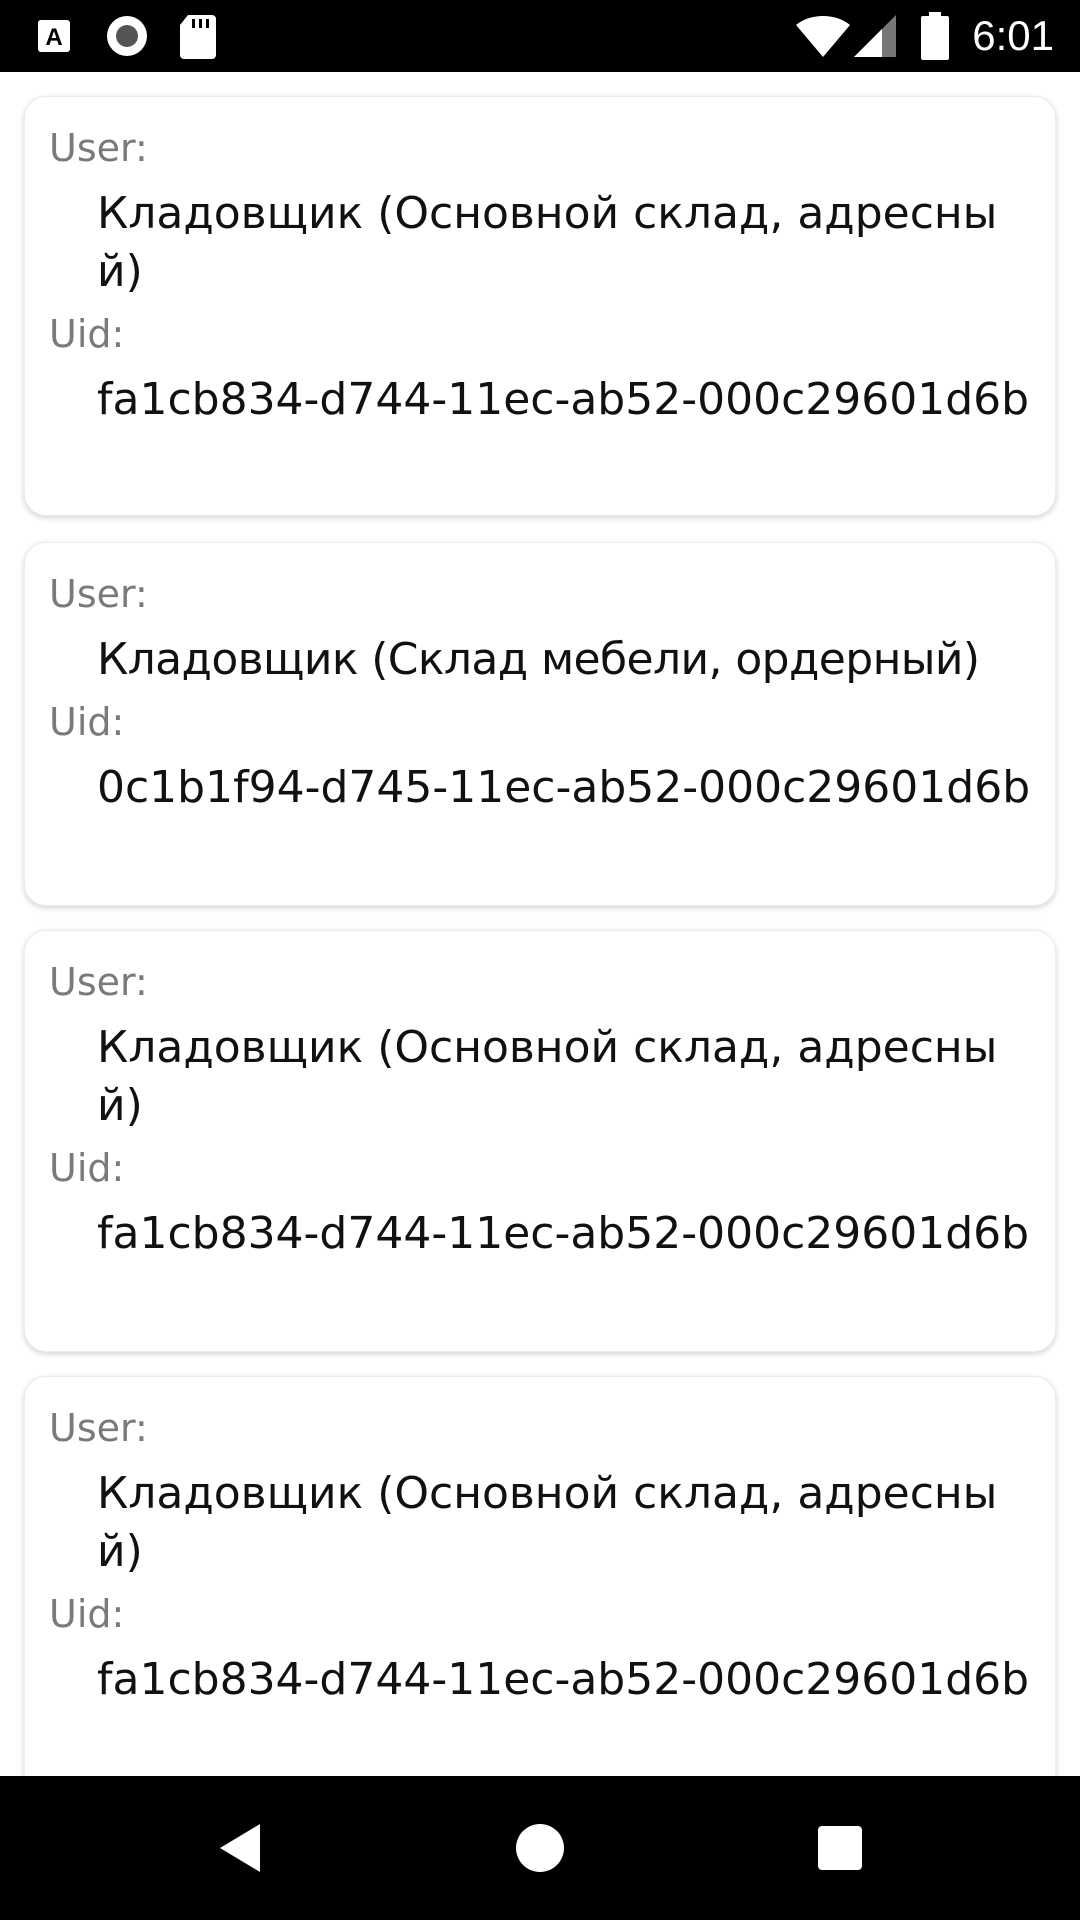  What do you see at coordinates (198, 36) in the screenshot?
I see `sd-card-icon` at bounding box center [198, 36].